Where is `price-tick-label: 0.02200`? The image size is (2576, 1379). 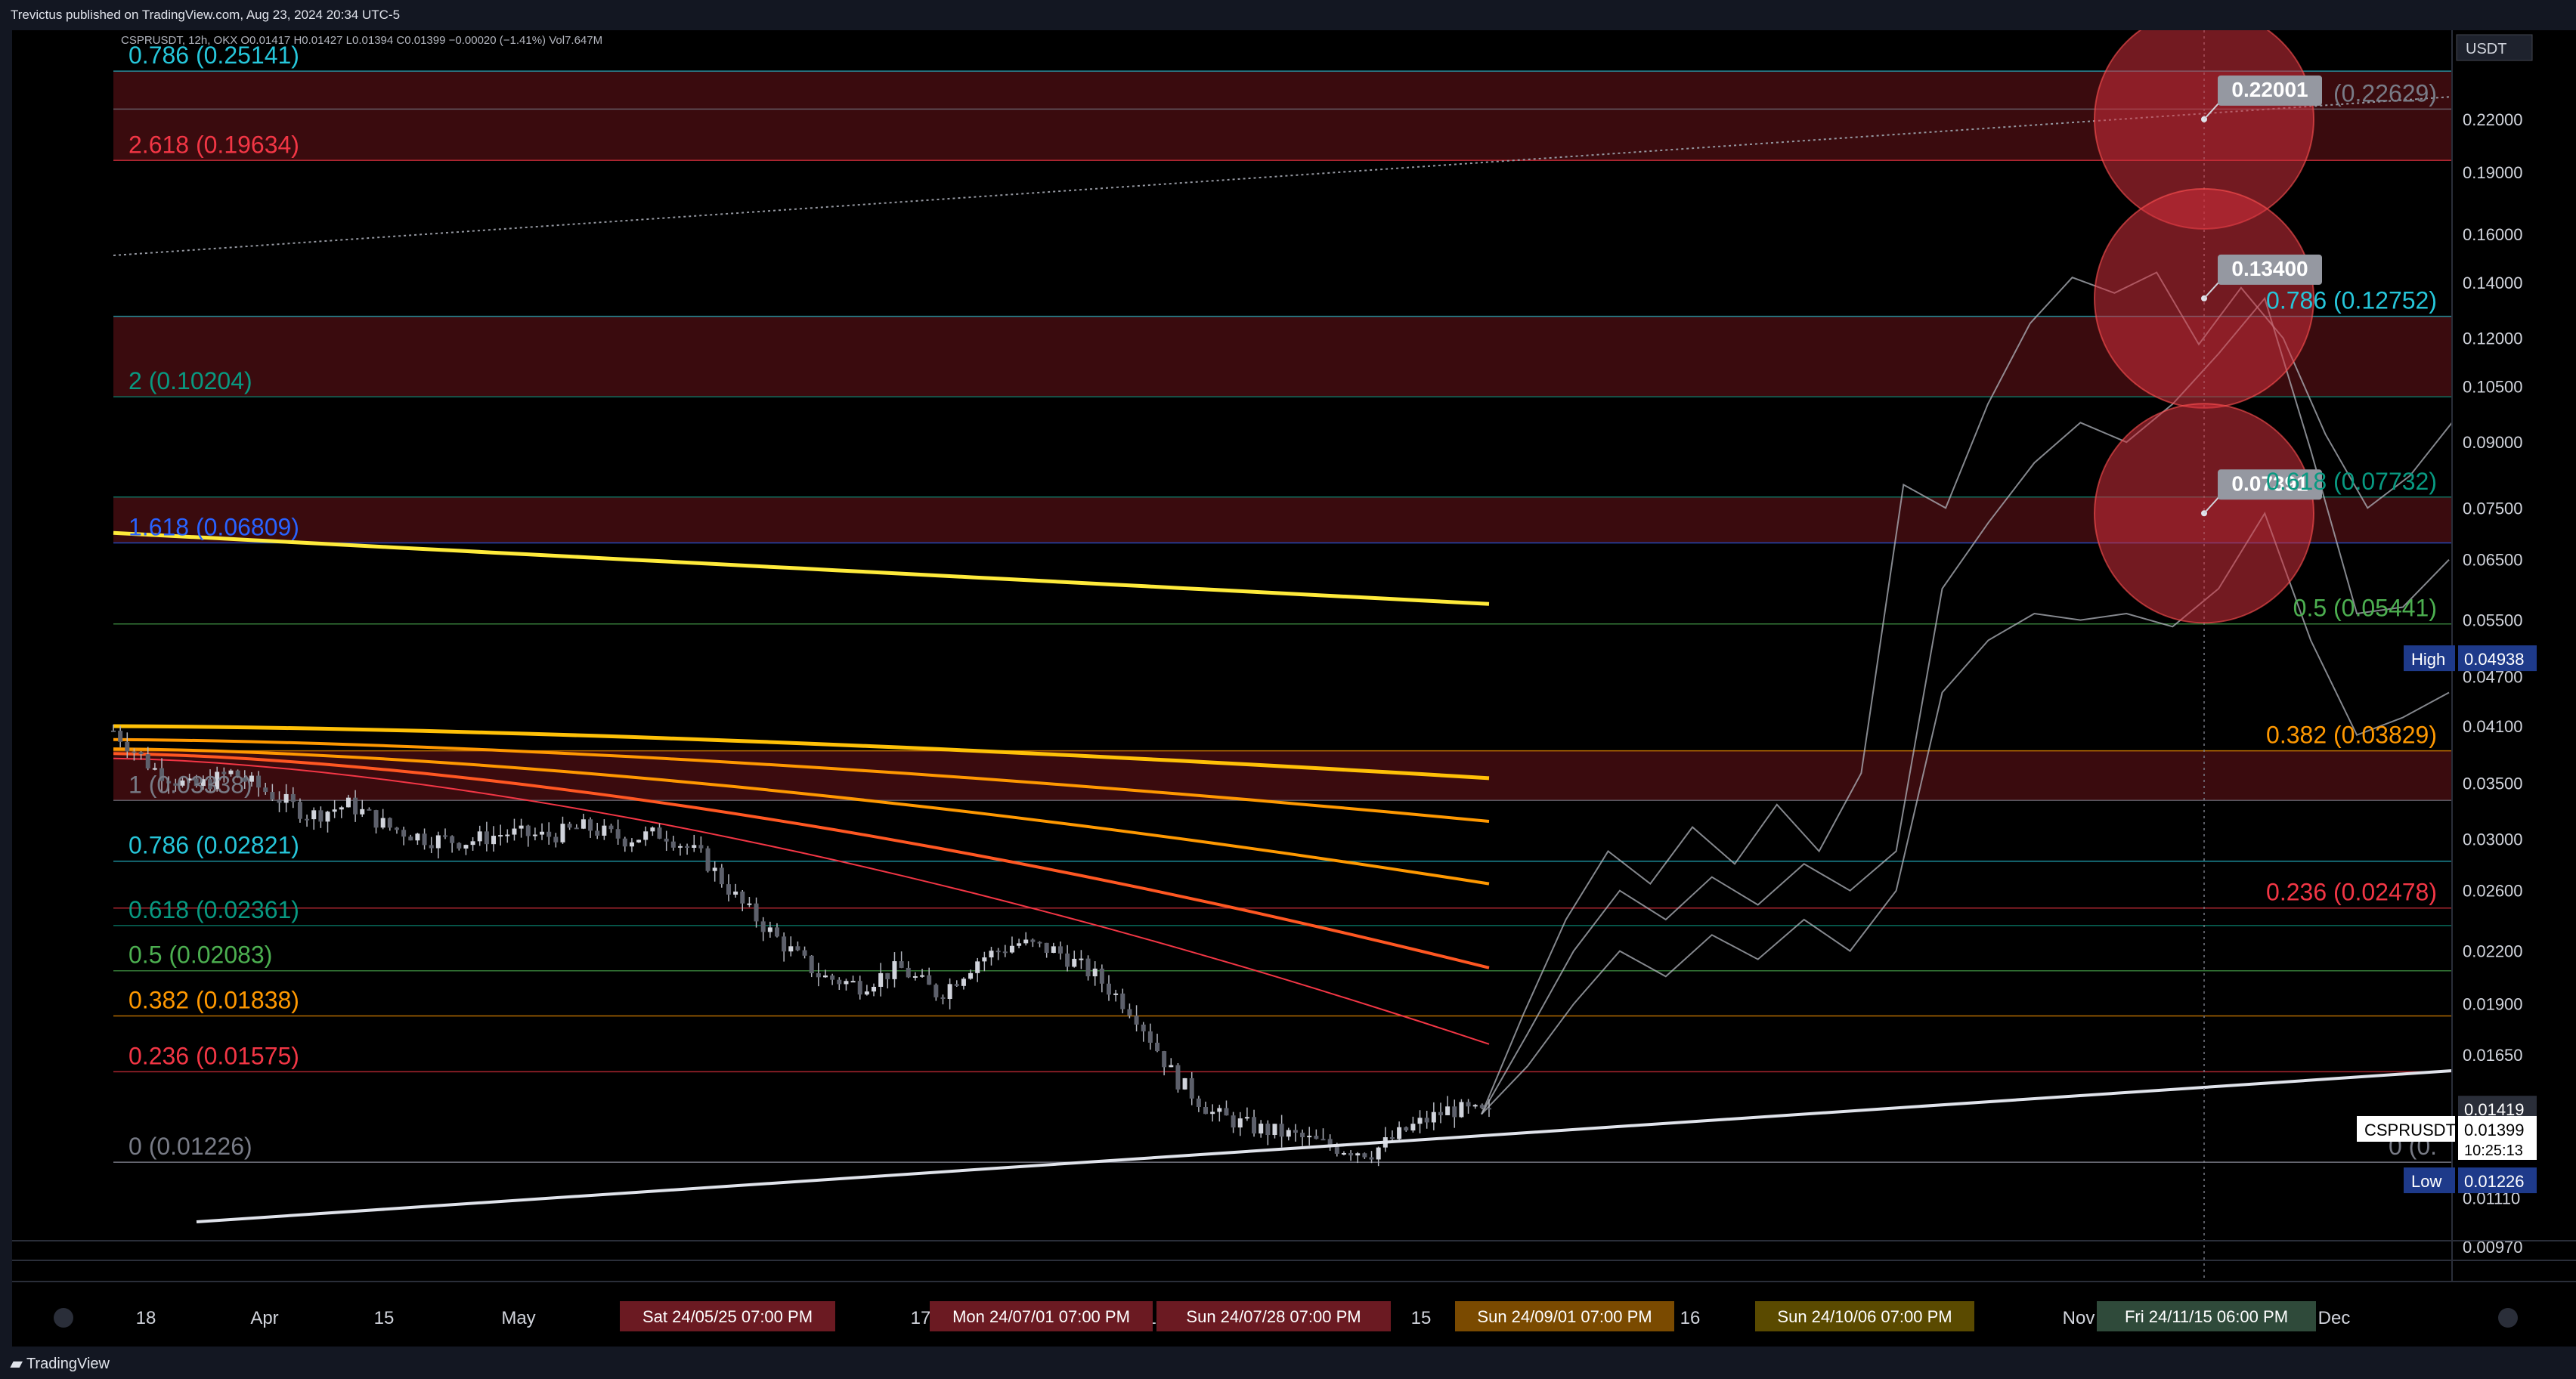
price-tick-label: 0.02200 is located at coordinates (2493, 951).